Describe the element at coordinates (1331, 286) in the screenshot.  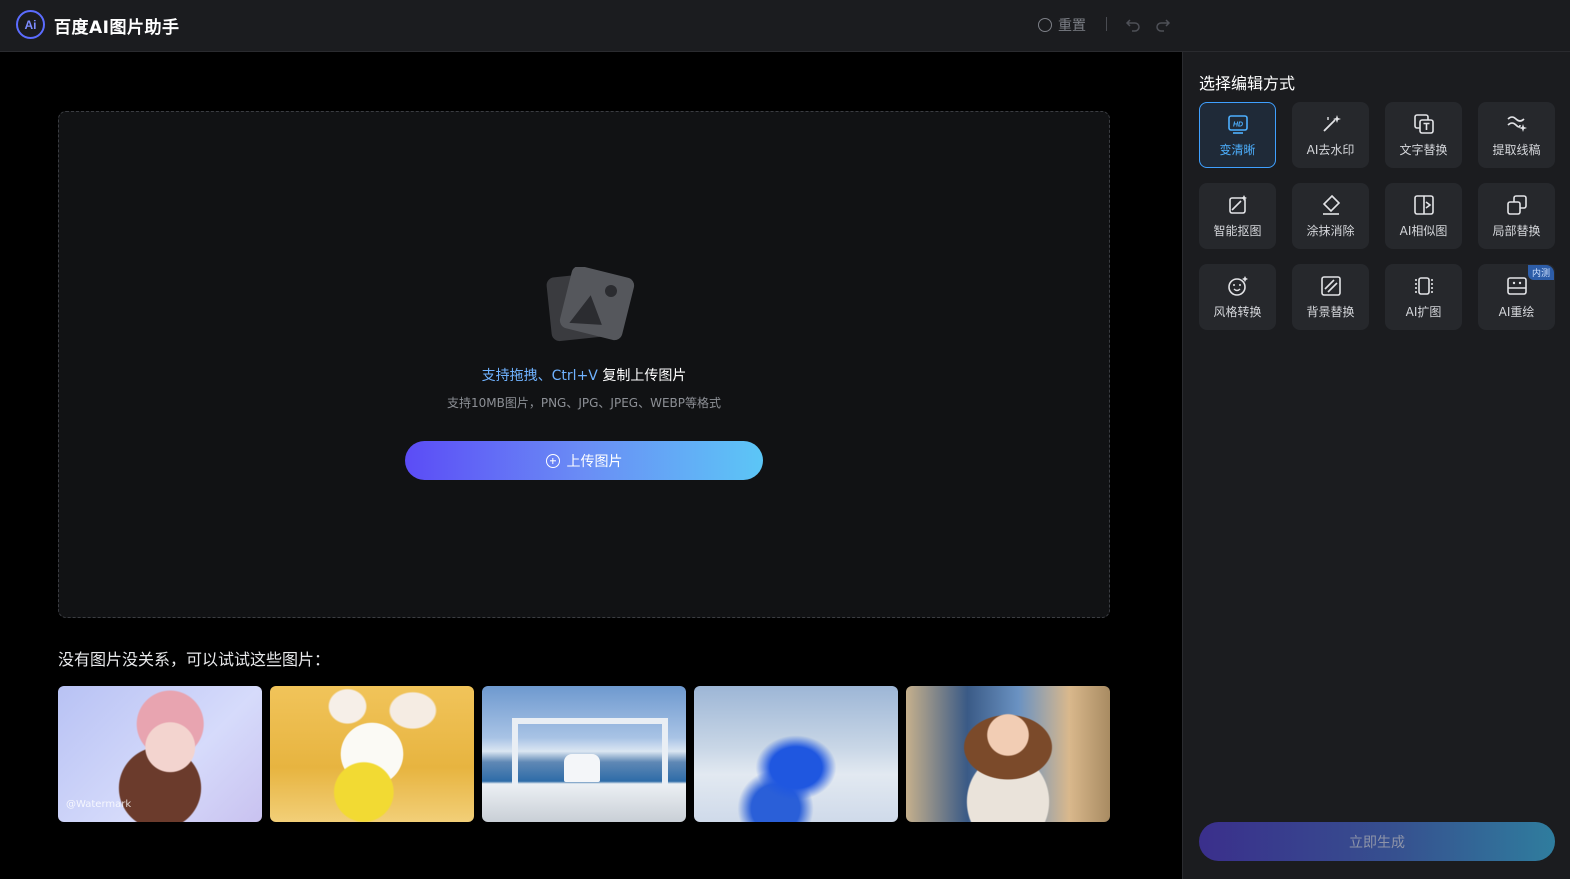
I see `background-replace-icon` at that location.